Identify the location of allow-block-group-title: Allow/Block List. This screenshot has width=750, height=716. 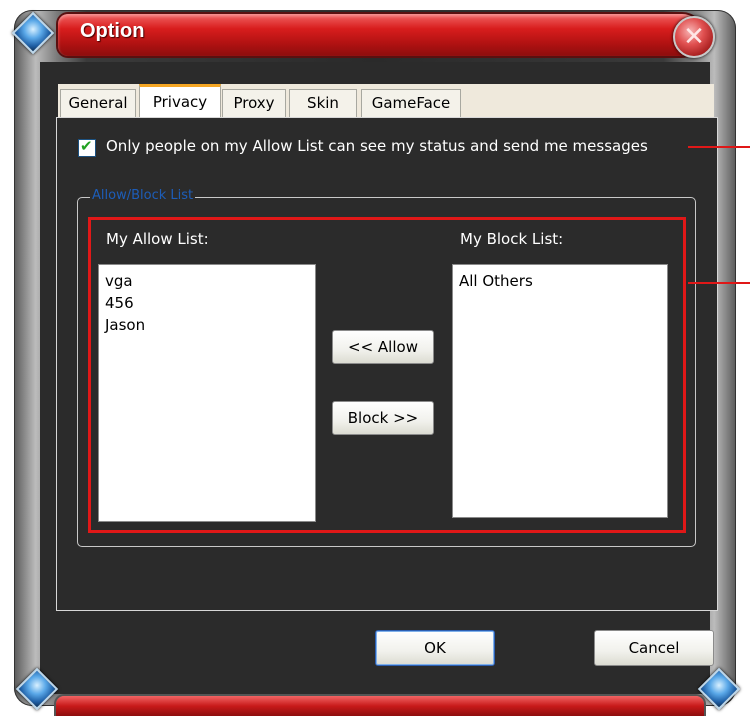
(143, 195).